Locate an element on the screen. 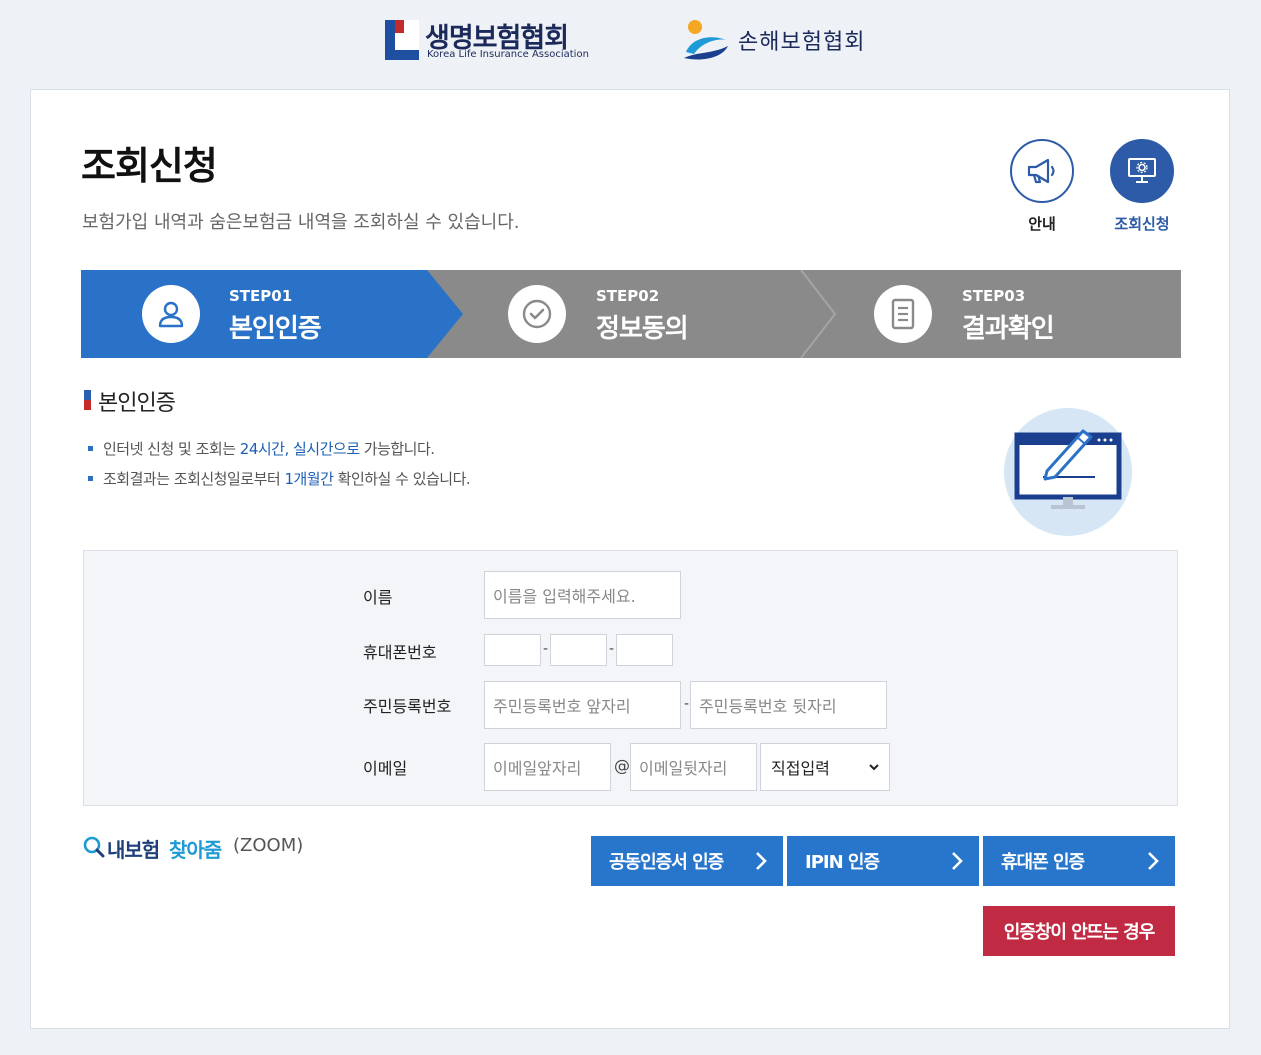  ipin-auth-label: IPIN 인증 is located at coordinates (842, 862).